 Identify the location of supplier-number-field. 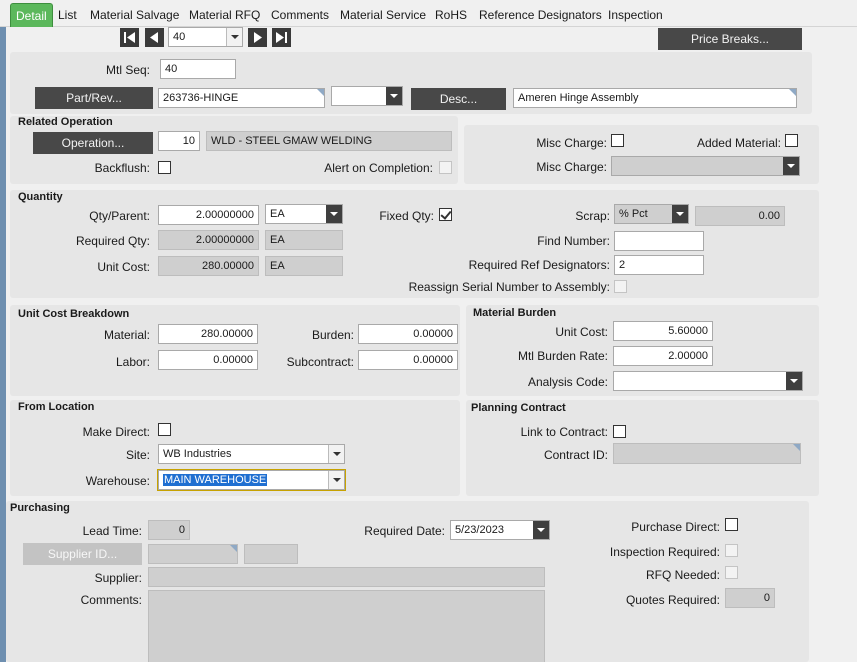
(271, 554).